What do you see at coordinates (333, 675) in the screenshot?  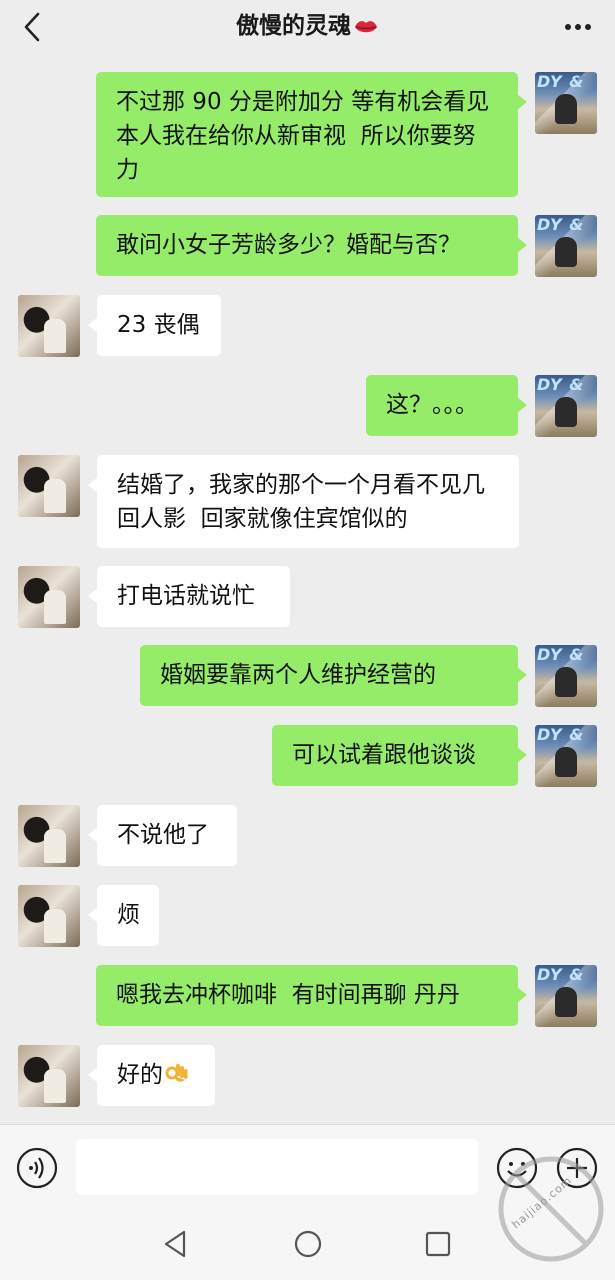 I see `message-bubble-me: 婚姻要靠两个人维护经营的` at bounding box center [333, 675].